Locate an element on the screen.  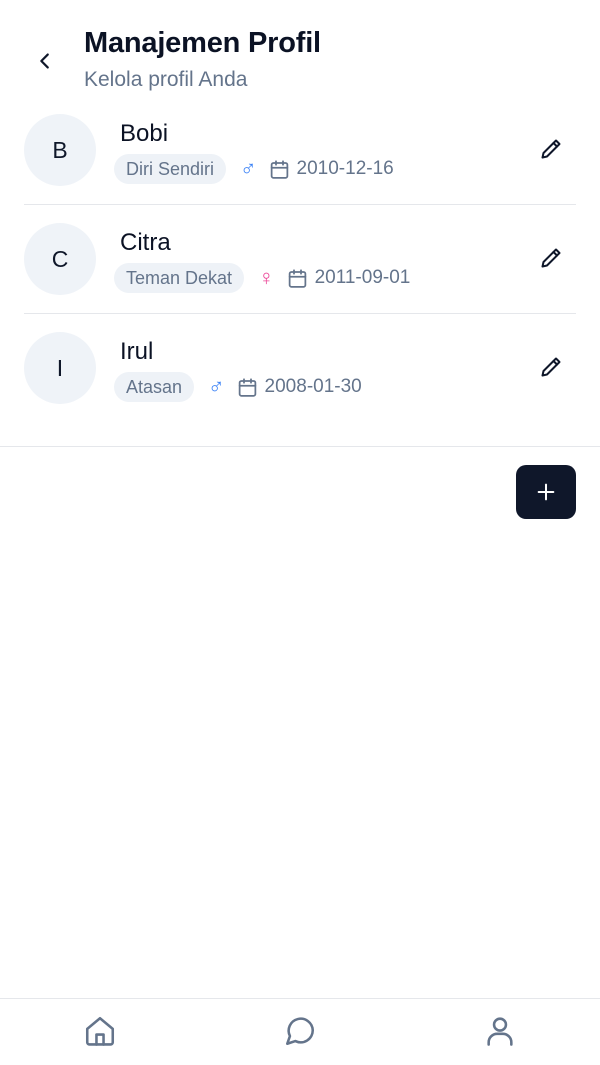
nav-profile is located at coordinates (500, 1031).